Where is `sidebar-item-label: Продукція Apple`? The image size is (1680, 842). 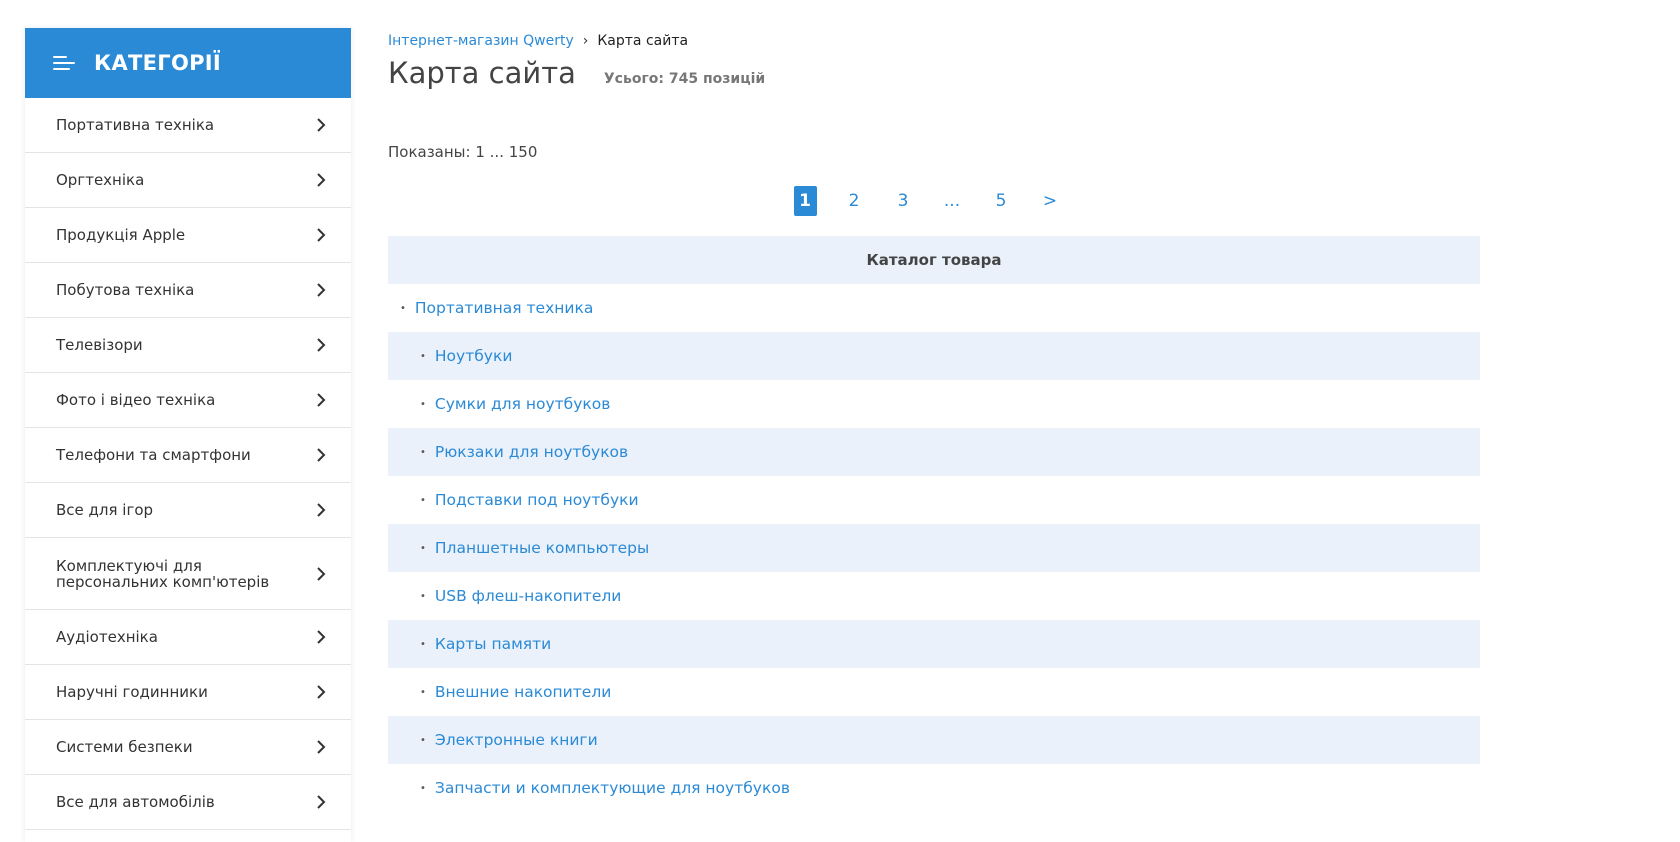
sidebar-item-label: Продукція Apple is located at coordinates (121, 235).